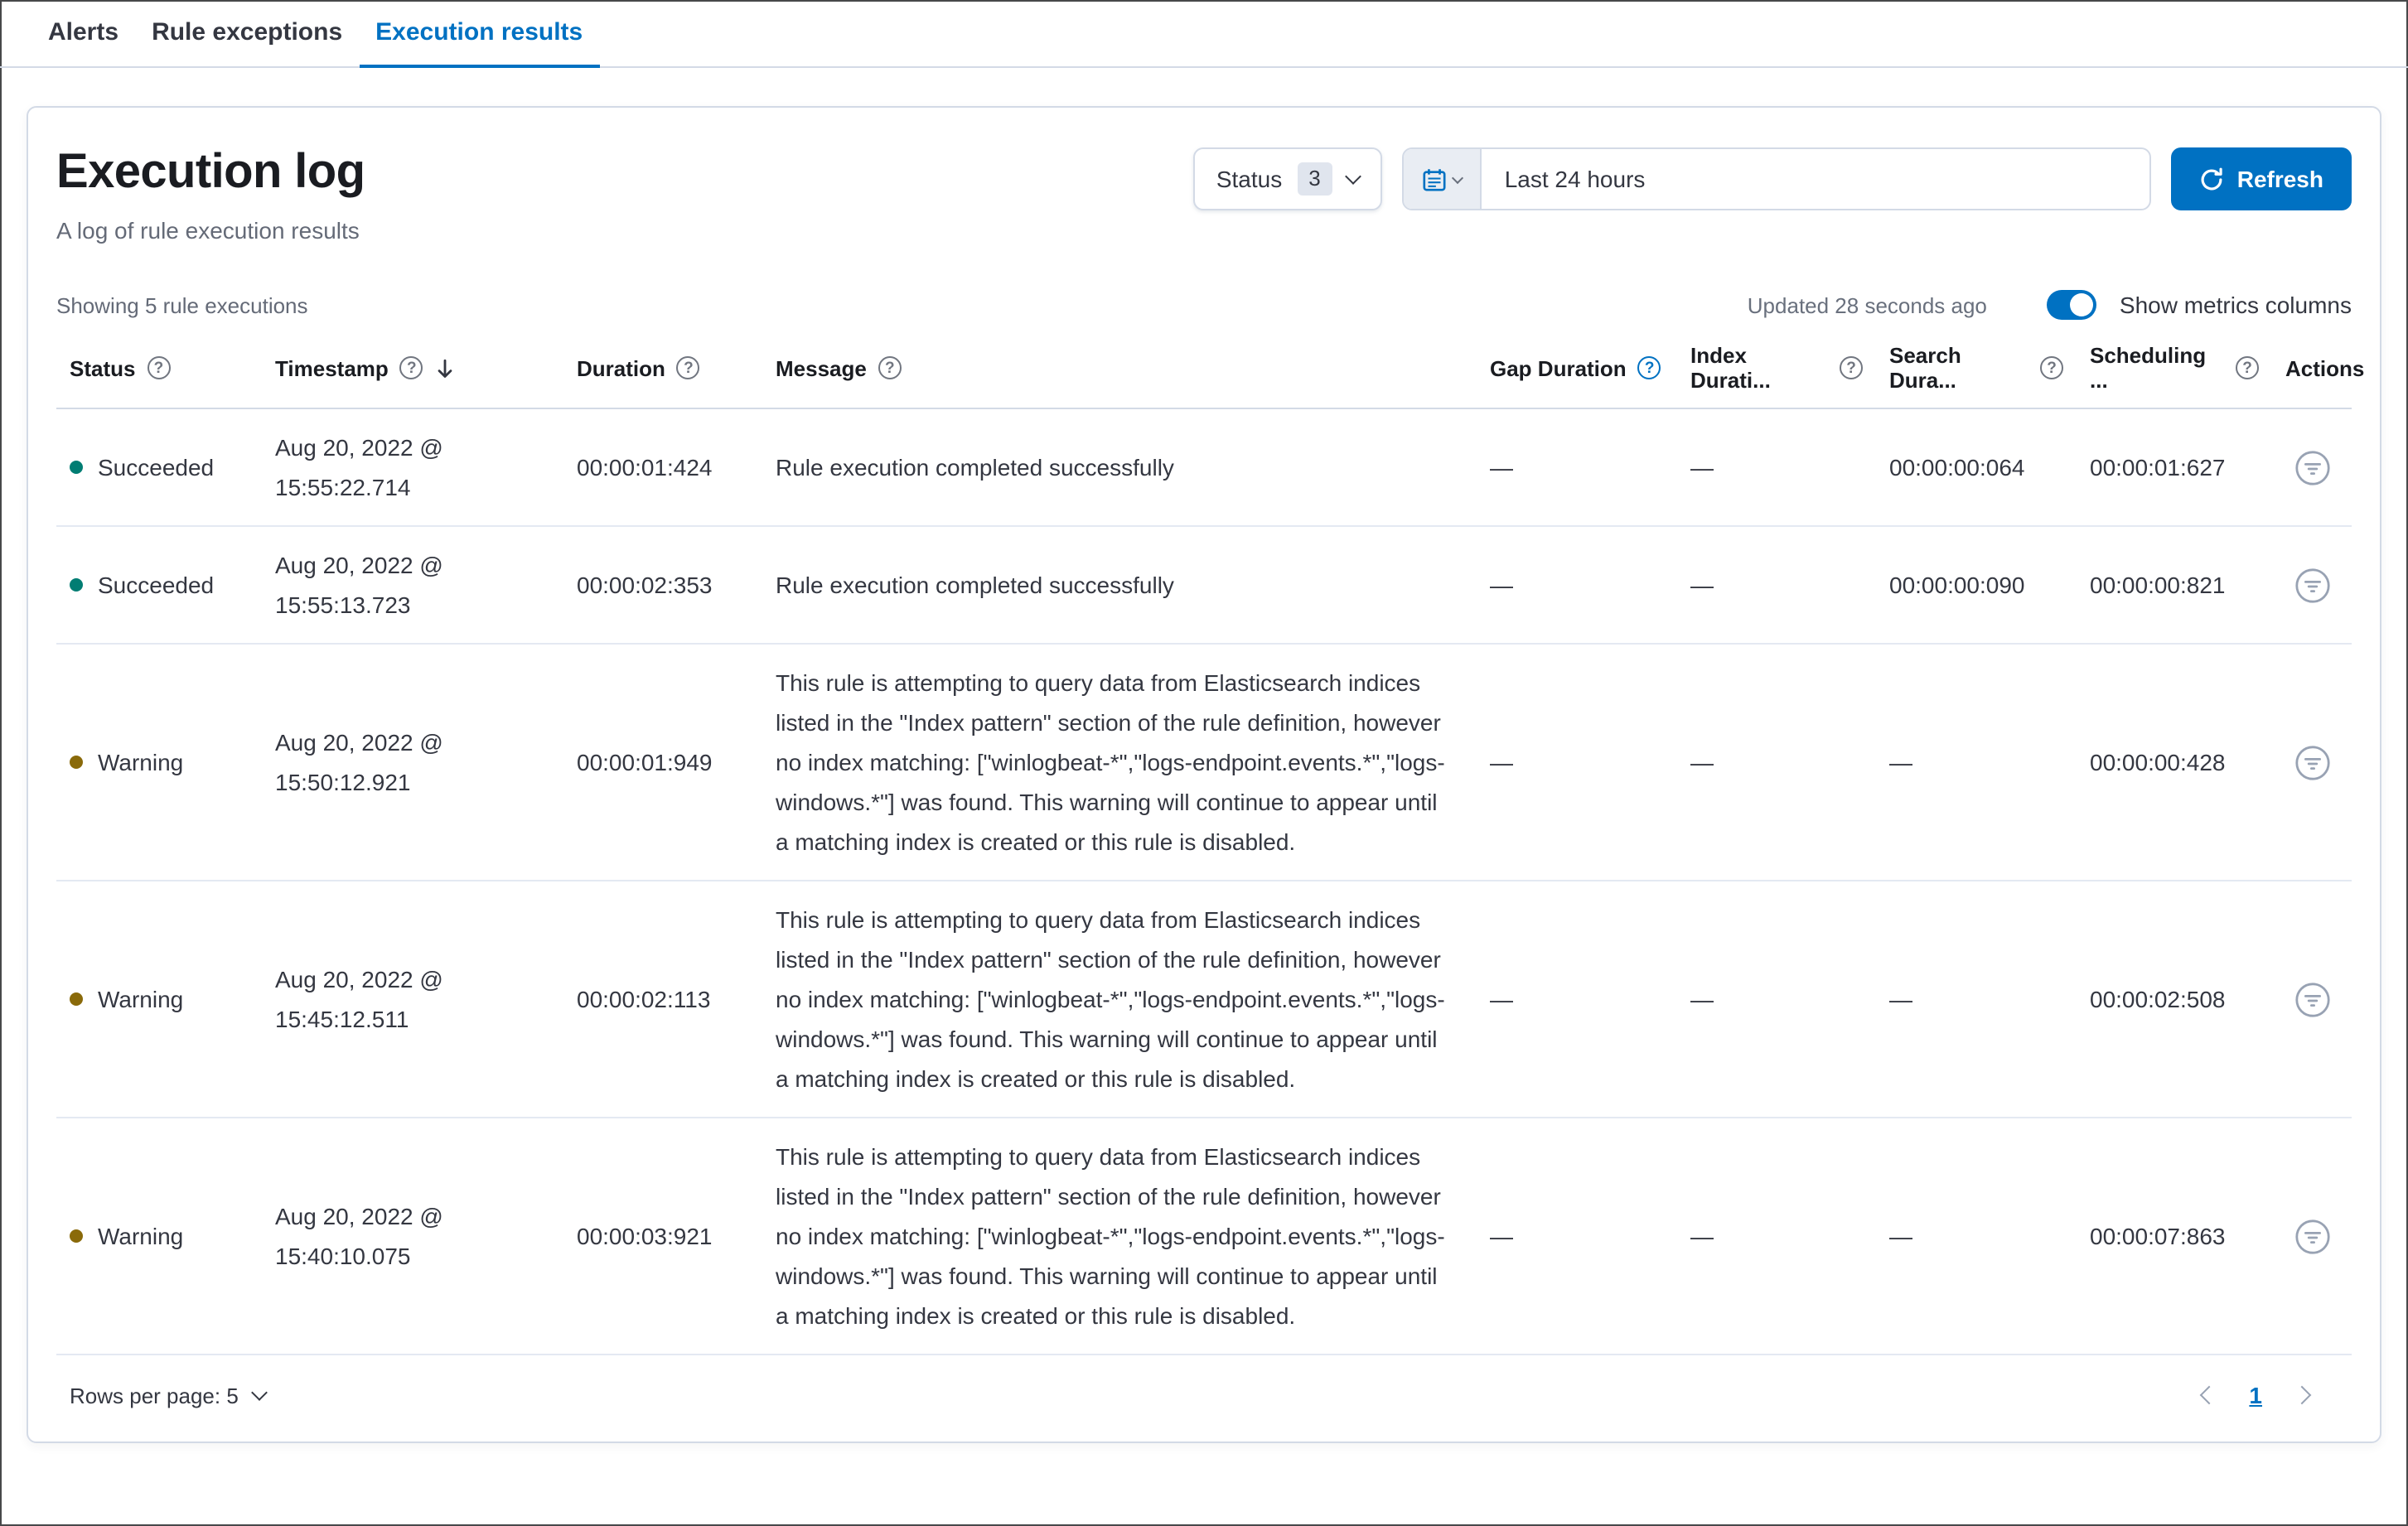  Describe the element at coordinates (2175, 368) in the screenshot. I see `column-header-scheduling: Scheduling ... ?` at that location.